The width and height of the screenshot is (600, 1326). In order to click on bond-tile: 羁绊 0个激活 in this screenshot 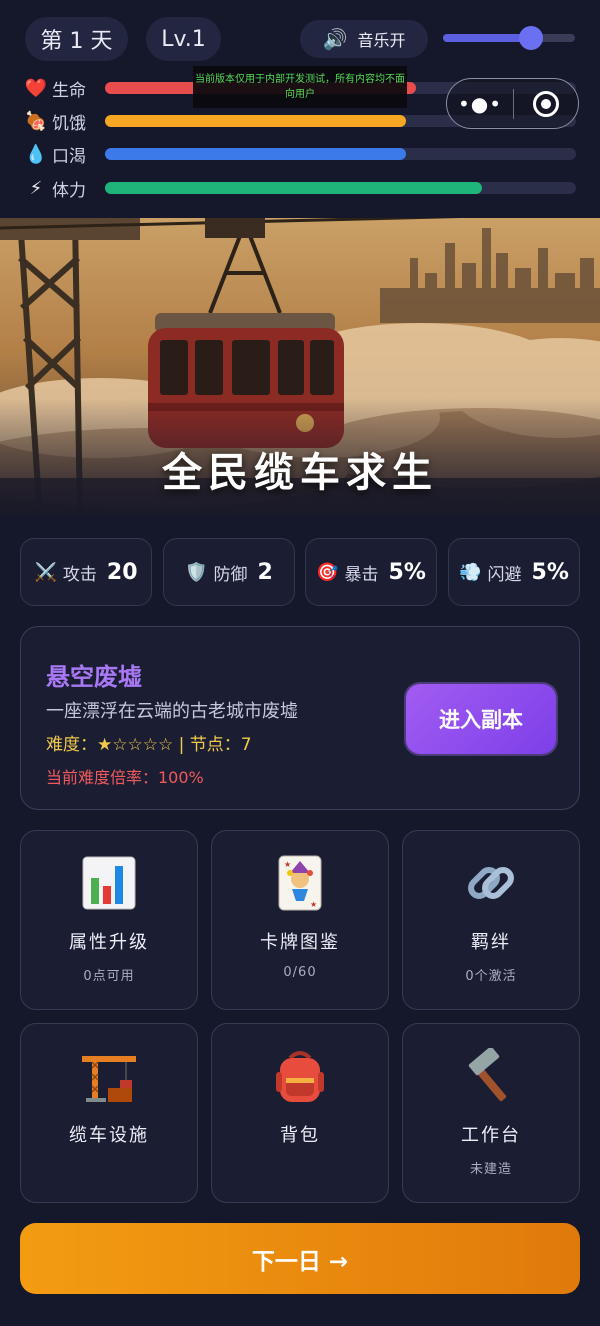, I will do `click(491, 920)`.